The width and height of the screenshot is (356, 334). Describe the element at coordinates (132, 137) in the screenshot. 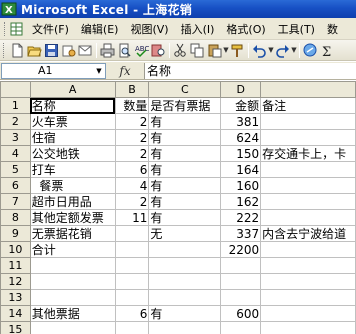

I see `cell-b3: 2` at that location.